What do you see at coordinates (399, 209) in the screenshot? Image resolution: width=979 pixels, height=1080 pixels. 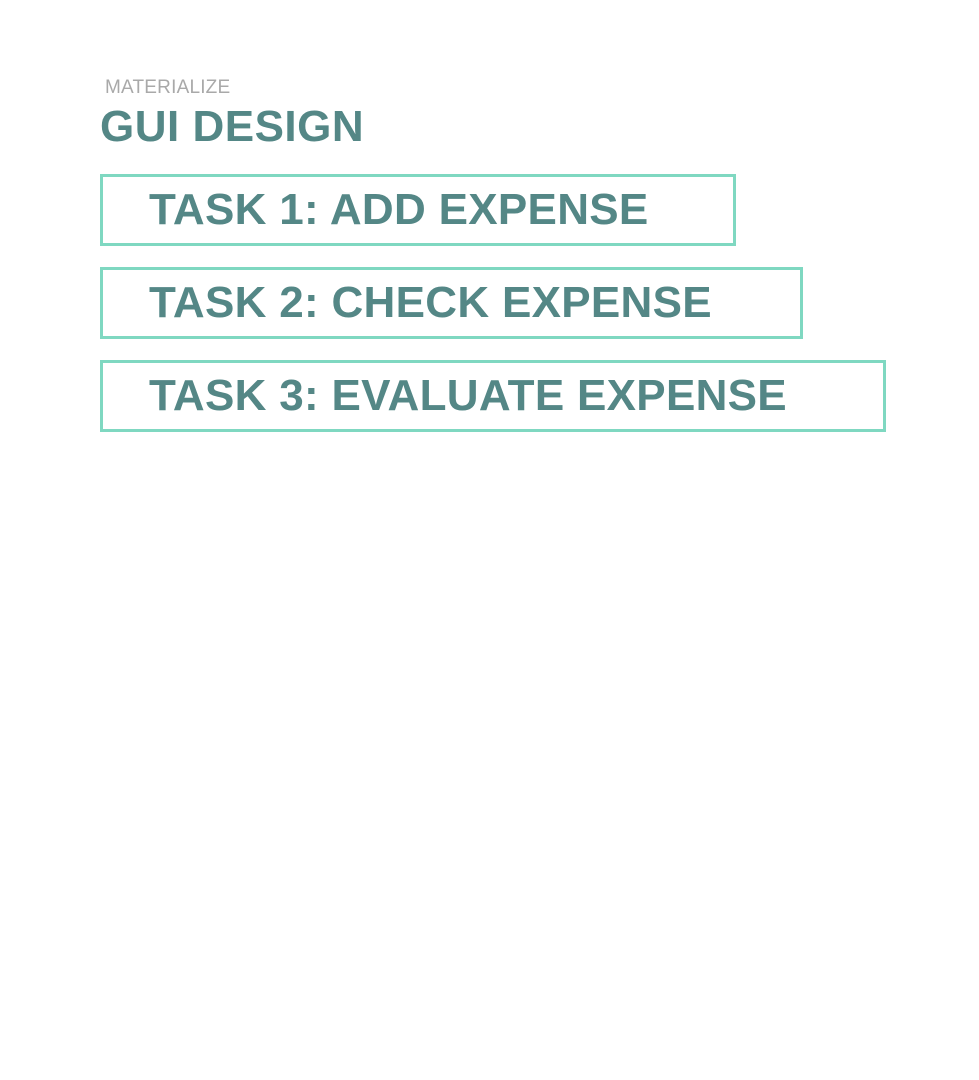 I see `task-1-label: TASK 1: ADD EXPENSE` at bounding box center [399, 209].